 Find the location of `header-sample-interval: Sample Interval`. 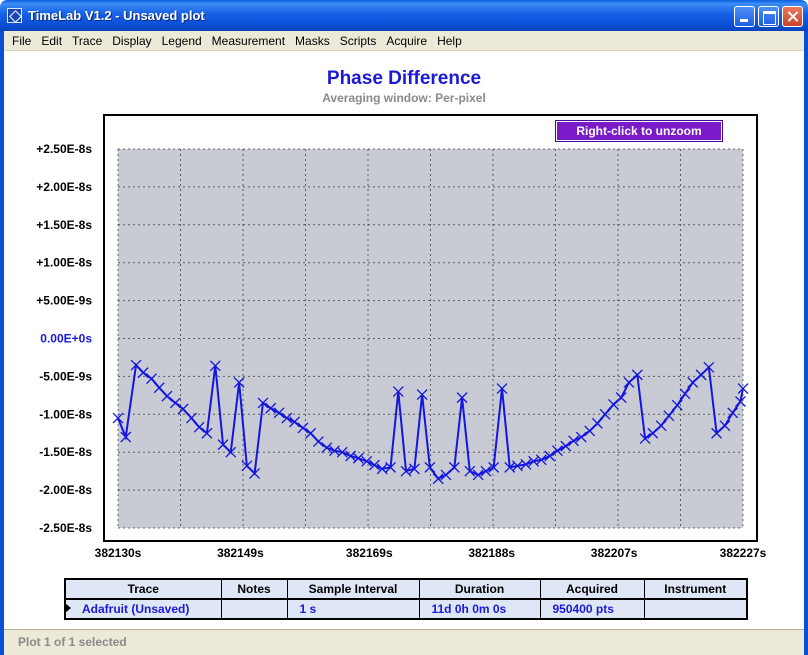

header-sample-interval: Sample Interval is located at coordinates (353, 589).